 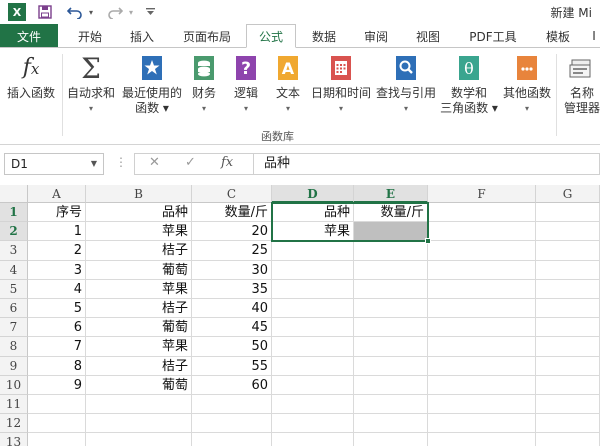 I want to click on tab-home: 开始, so click(x=90, y=36).